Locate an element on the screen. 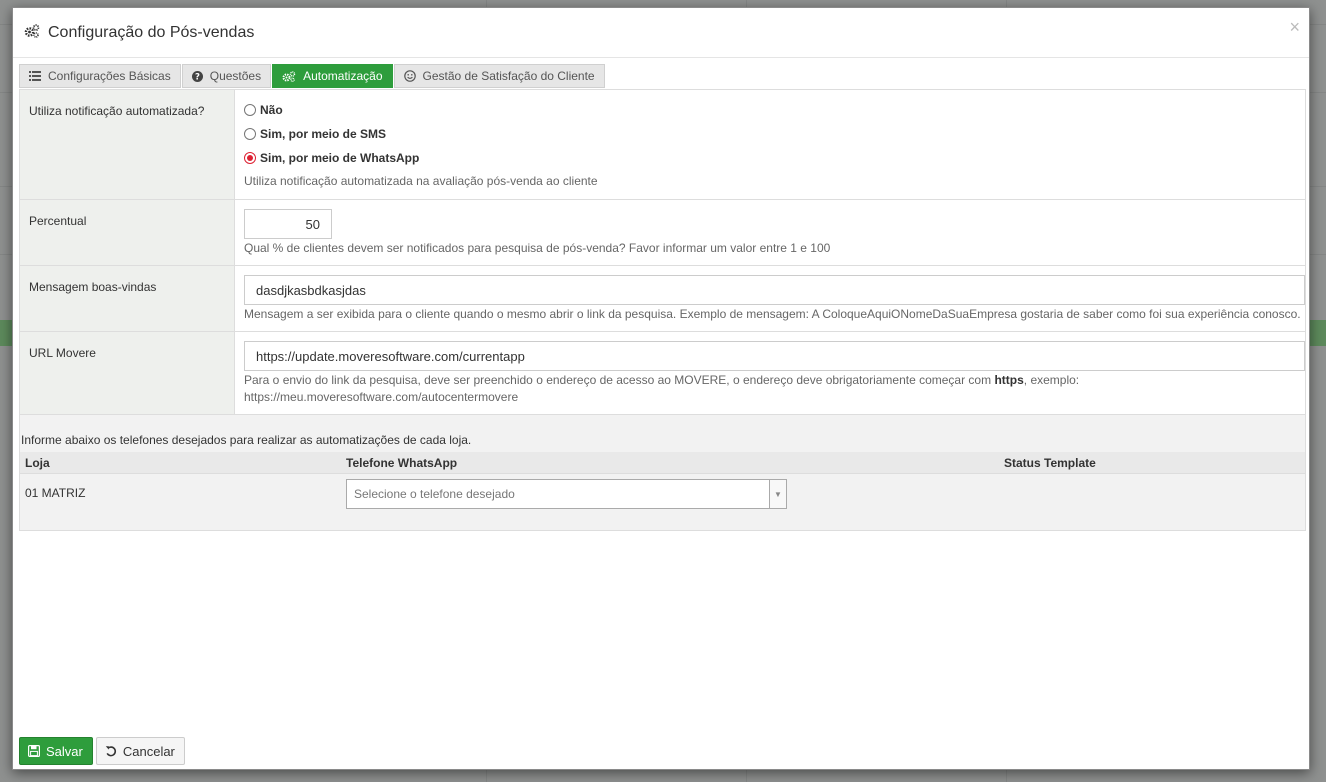 This screenshot has height=782, width=1326. tab-label: Configurações Básicas is located at coordinates (109, 76).